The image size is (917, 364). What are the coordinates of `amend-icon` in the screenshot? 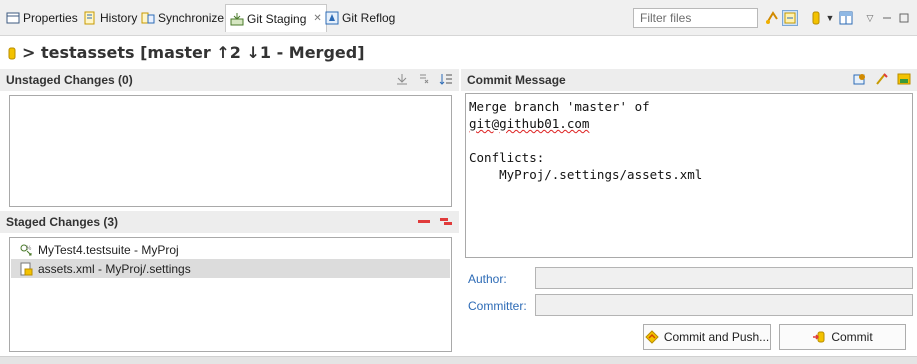 It's located at (860, 79).